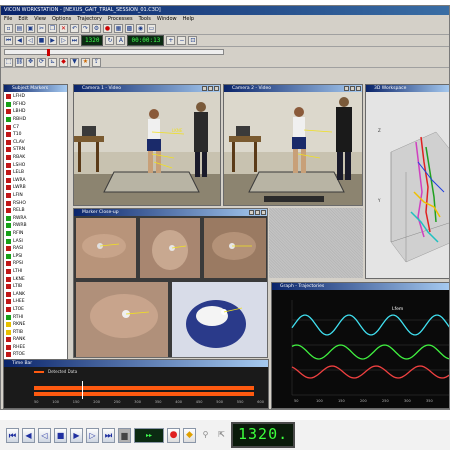  I want to click on menu-tools: Tools, so click(145, 19).